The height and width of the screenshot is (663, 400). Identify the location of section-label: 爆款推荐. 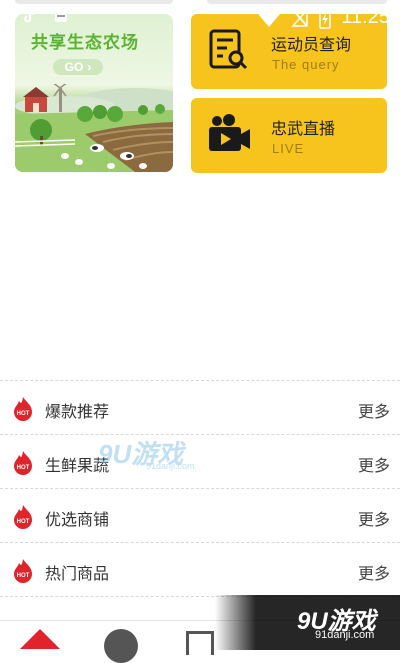
(77, 411).